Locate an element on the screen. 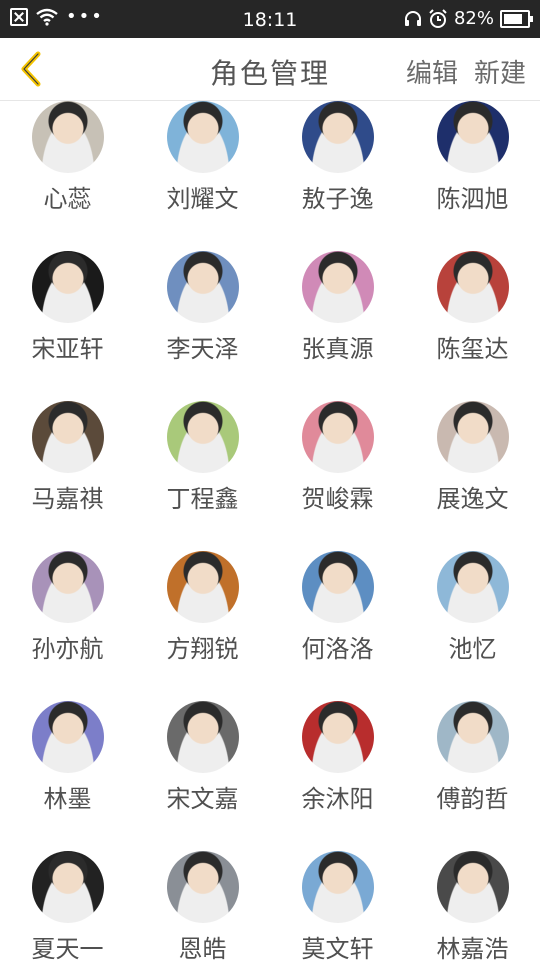 The height and width of the screenshot is (964, 540). role-name: 何洛洛 is located at coordinates (337, 649).